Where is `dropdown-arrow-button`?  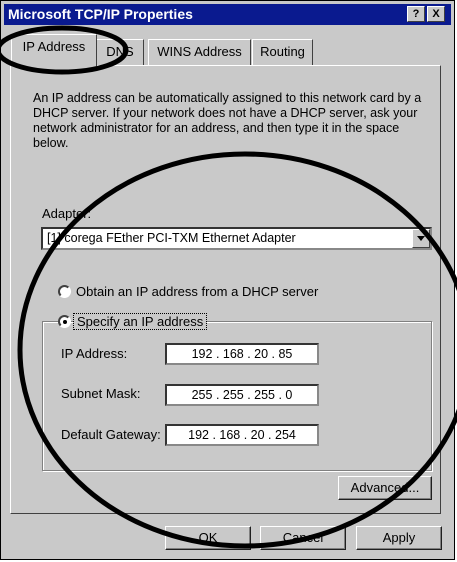 dropdown-arrow-button is located at coordinates (421, 238).